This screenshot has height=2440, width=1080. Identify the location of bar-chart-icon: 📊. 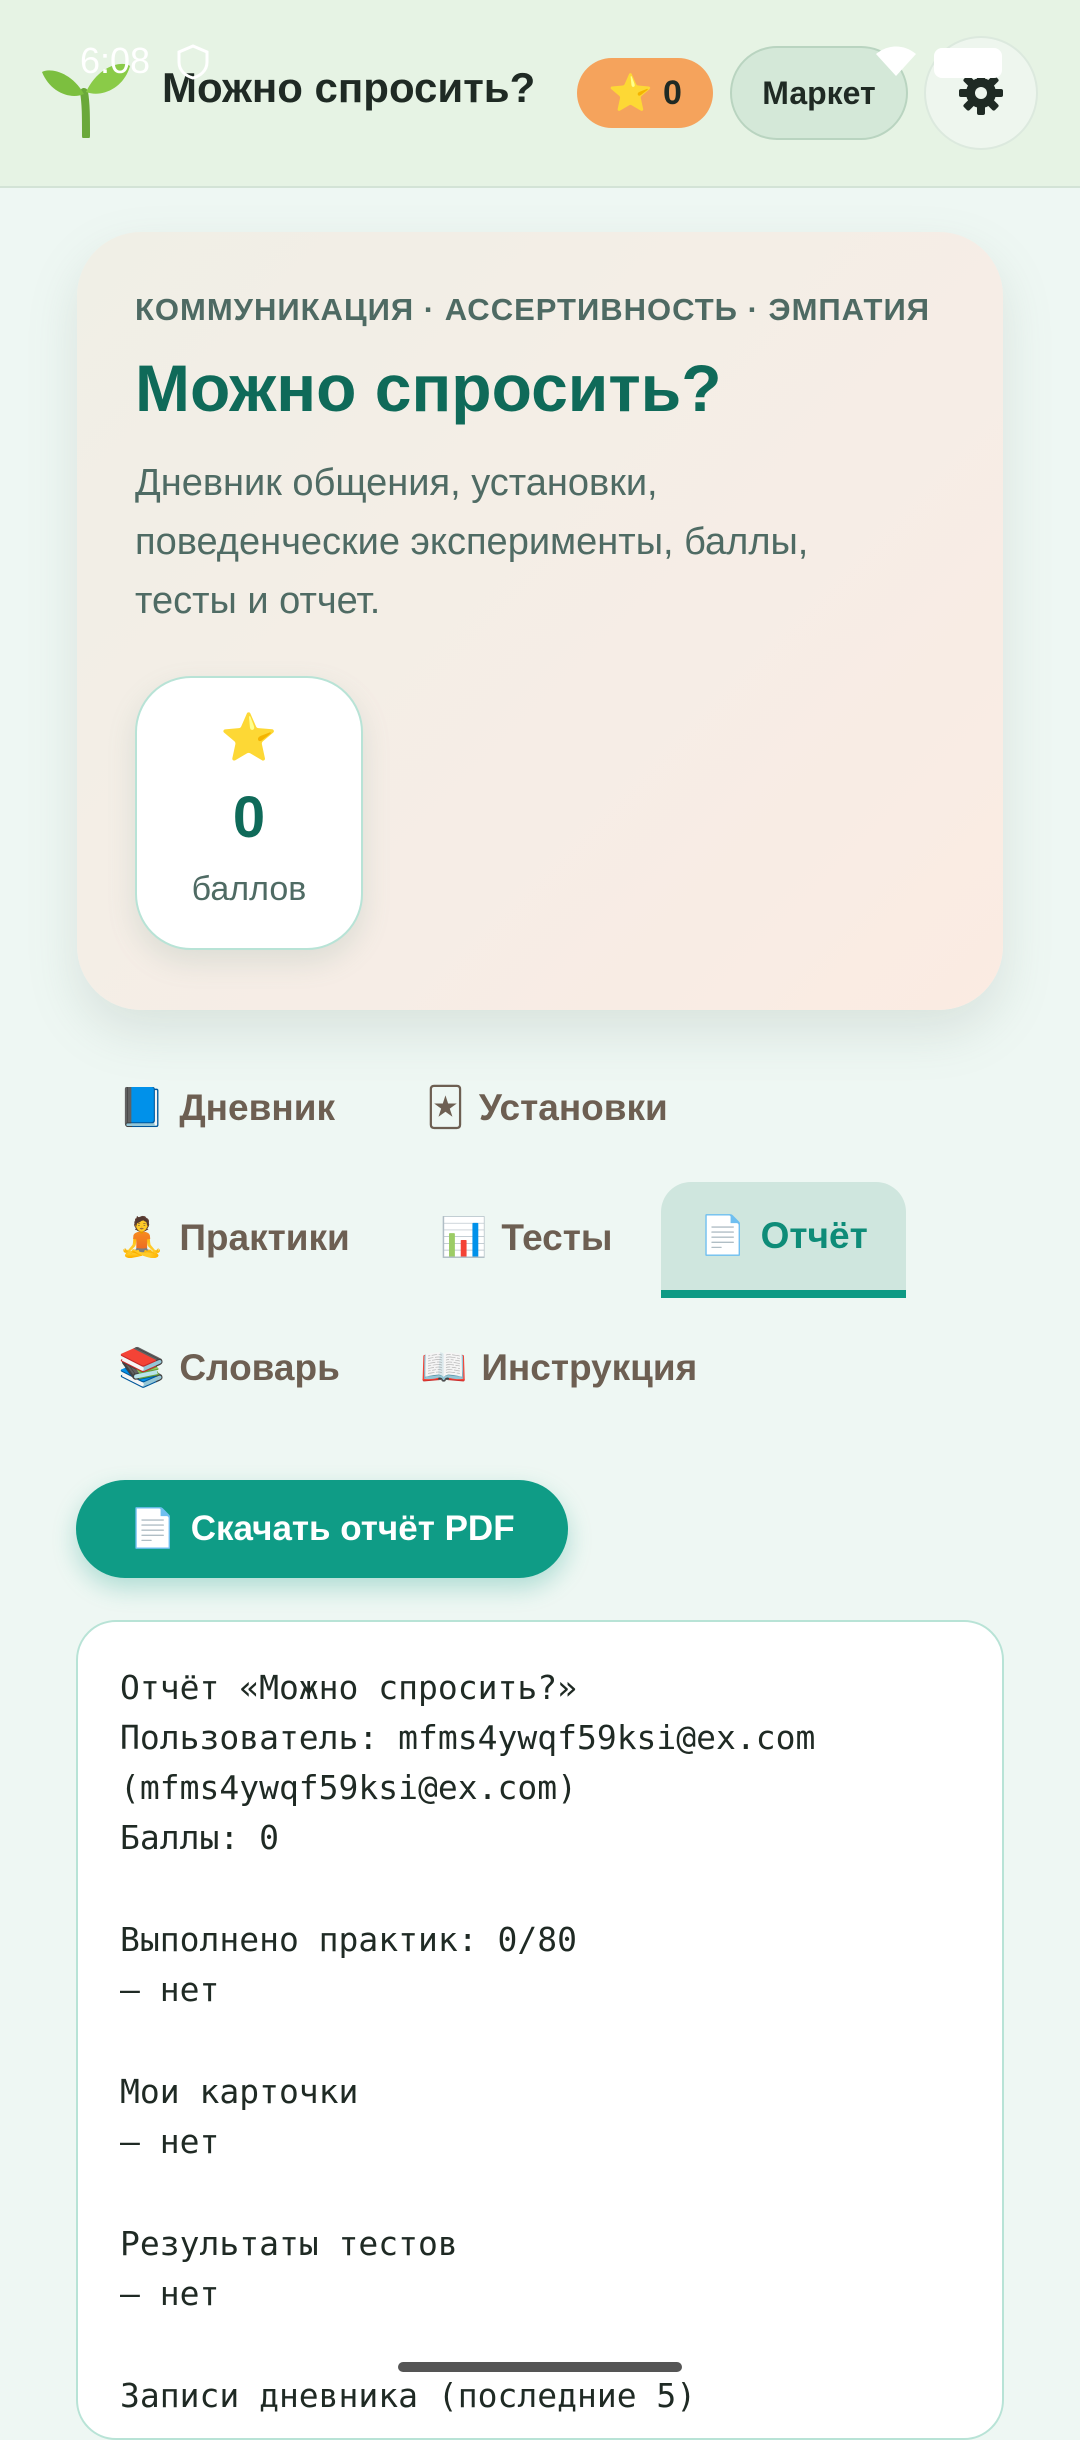
(464, 1238).